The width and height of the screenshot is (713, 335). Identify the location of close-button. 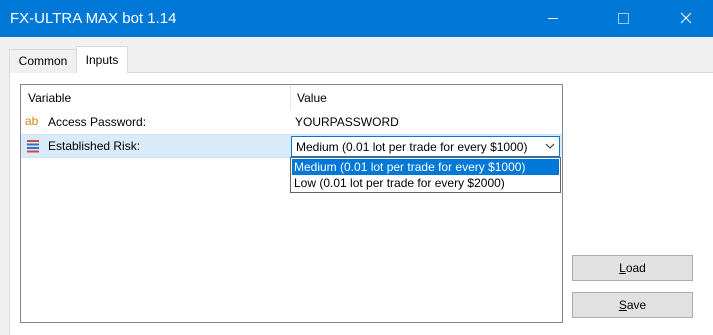
(686, 18).